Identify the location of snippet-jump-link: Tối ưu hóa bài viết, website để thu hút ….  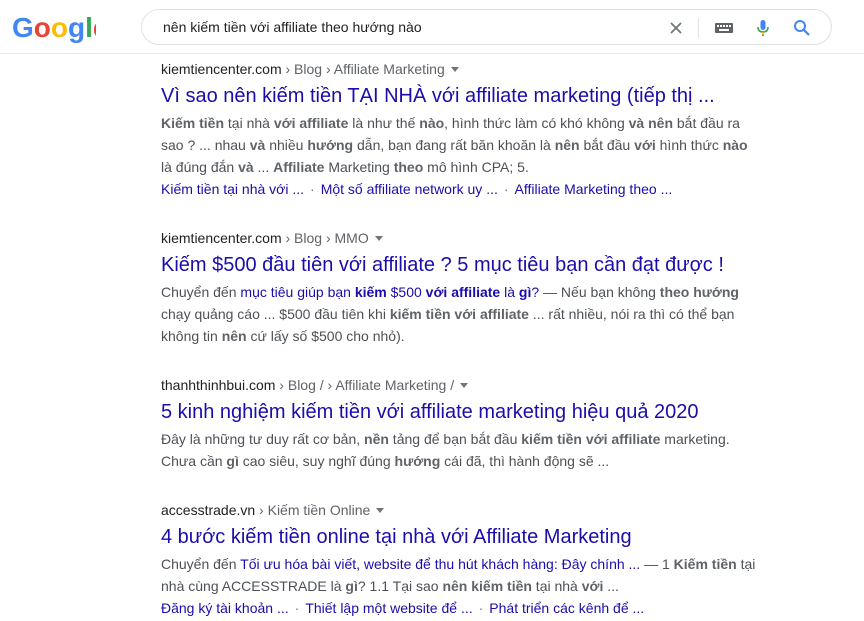
(440, 564).